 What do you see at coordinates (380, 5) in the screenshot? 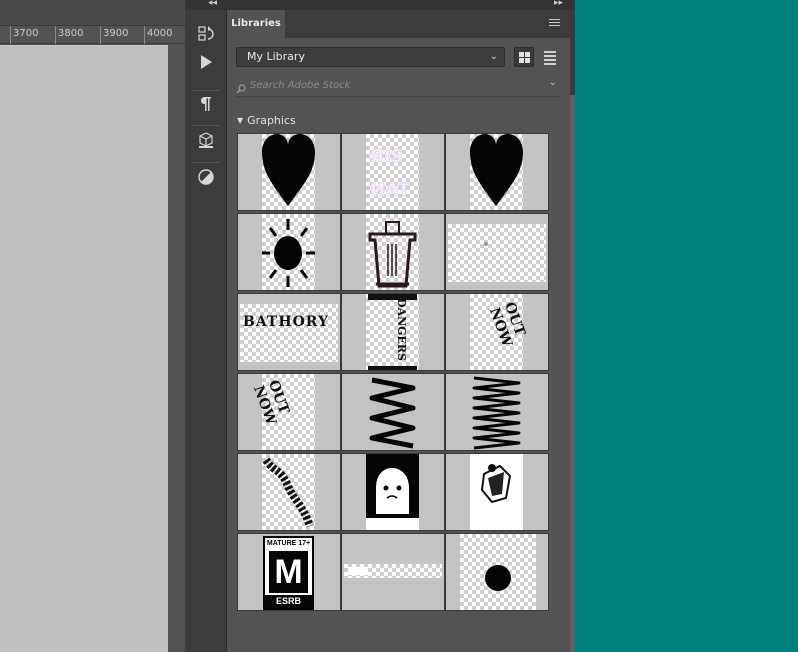
I see `panel-dock-header` at bounding box center [380, 5].